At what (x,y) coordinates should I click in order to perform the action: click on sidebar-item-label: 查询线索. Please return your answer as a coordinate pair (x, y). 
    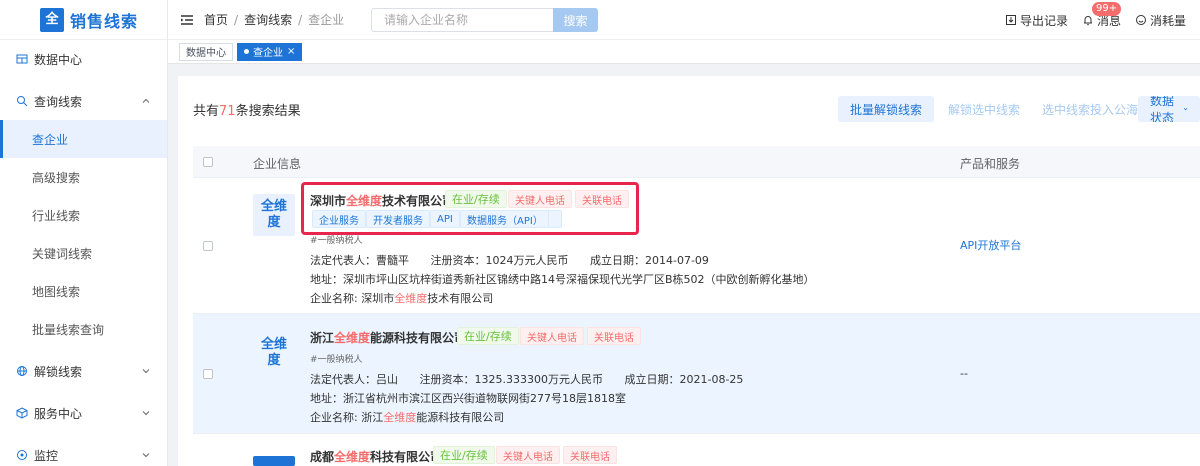
    Looking at the image, I should click on (58, 101).